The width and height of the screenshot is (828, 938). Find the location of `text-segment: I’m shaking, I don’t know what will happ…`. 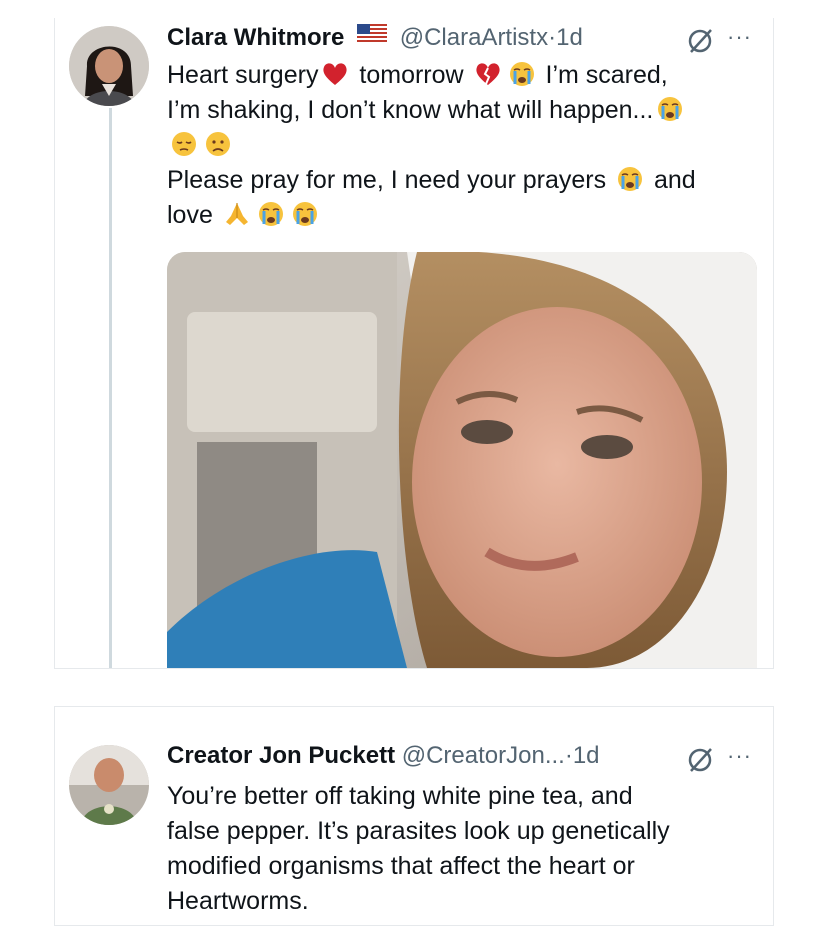

text-segment: I’m shaking, I don’t know what will happ… is located at coordinates (410, 110).